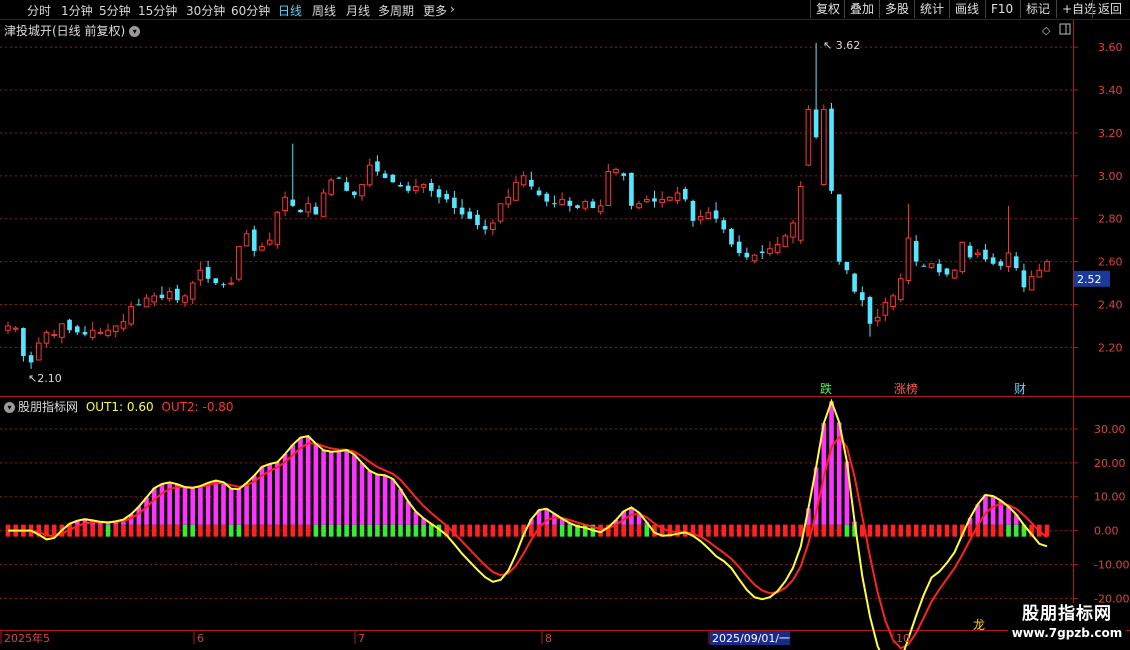 This screenshot has width=1130, height=650. Describe the element at coordinates (135, 31) in the screenshot. I see `title-dropdown-icon: ▾` at that location.